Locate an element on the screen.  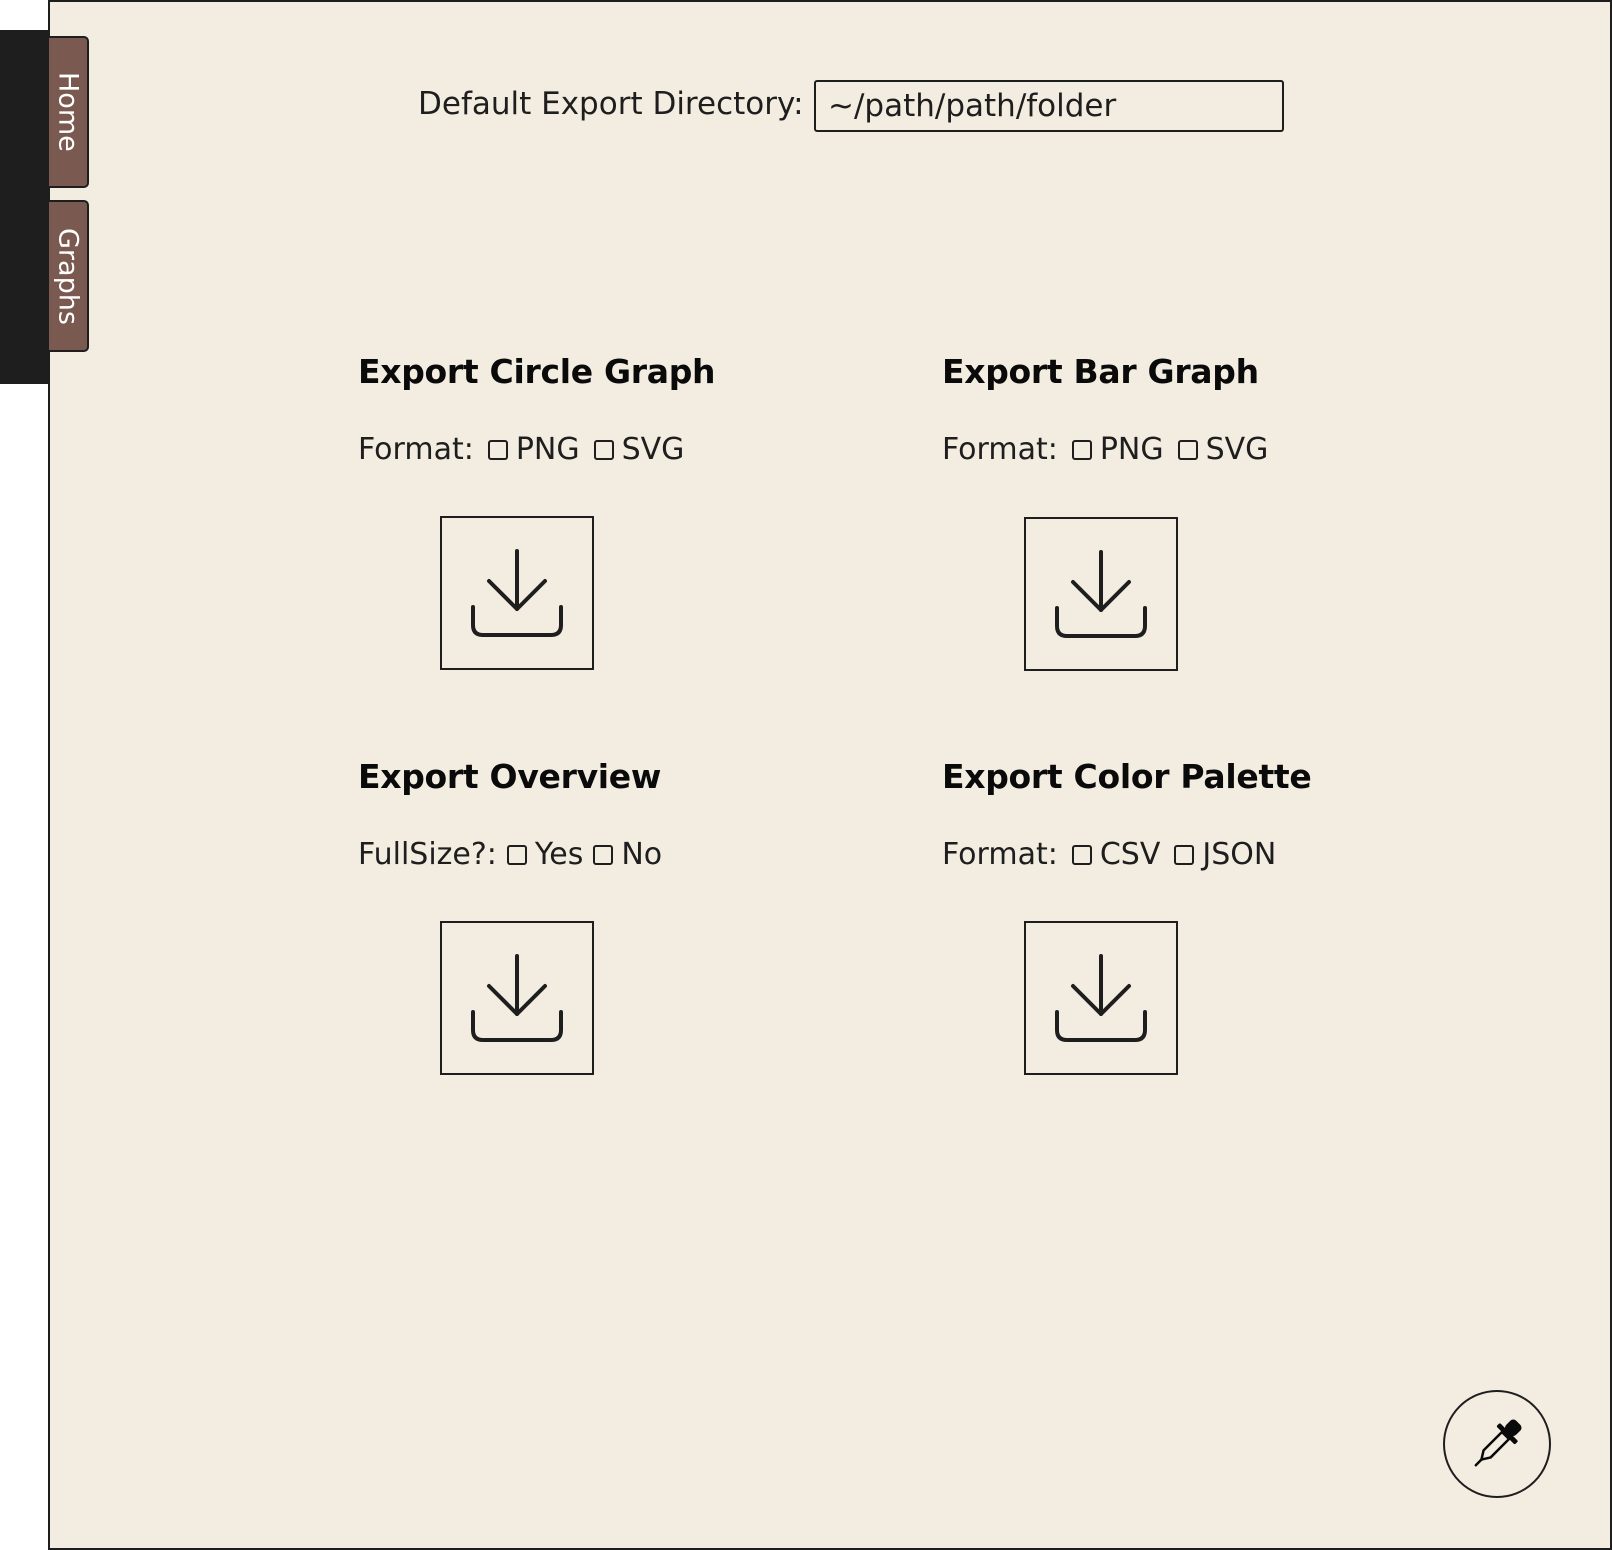
overview-yes-label: Yes is located at coordinates (559, 854).